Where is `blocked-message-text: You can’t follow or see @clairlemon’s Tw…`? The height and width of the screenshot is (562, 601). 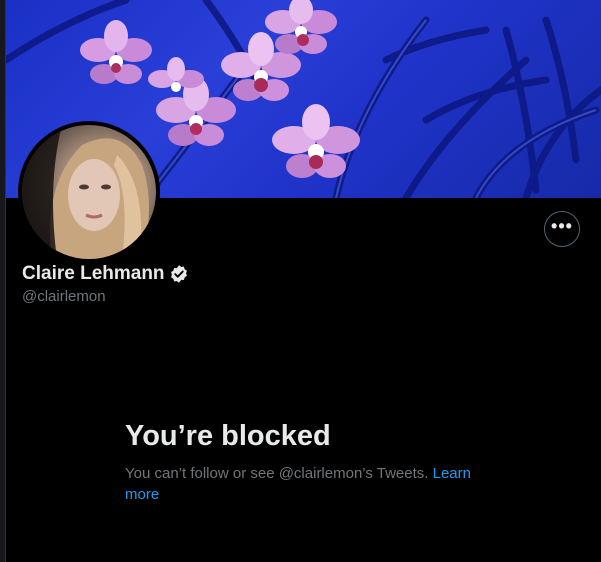 blocked-message-text: You can’t follow or see @clairlemon’s Tw… is located at coordinates (279, 473).